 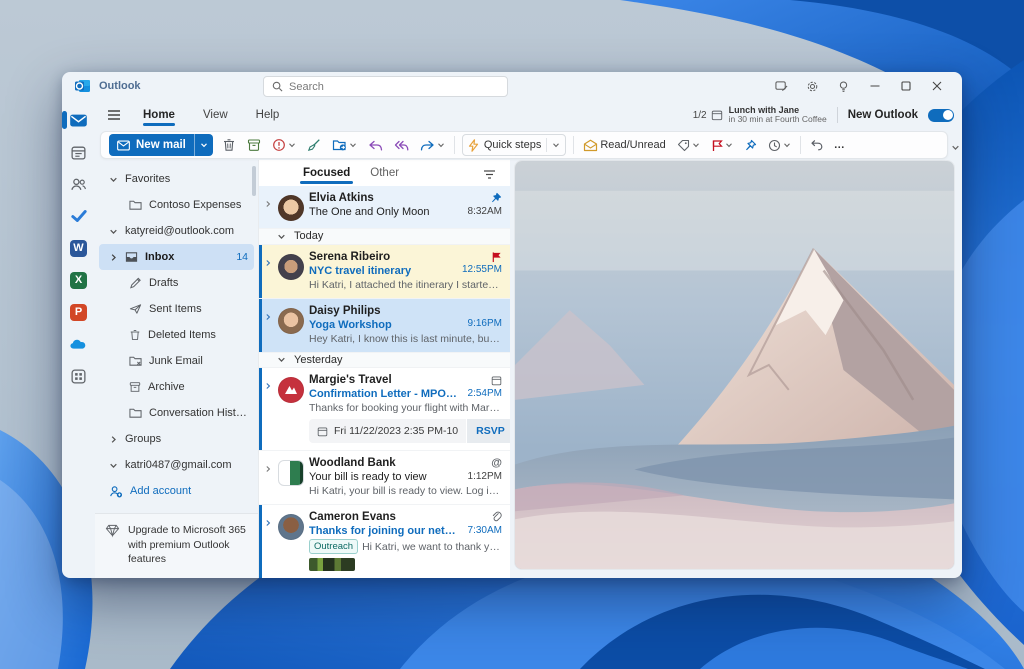 I want to click on excel-icon: X, so click(x=78, y=280).